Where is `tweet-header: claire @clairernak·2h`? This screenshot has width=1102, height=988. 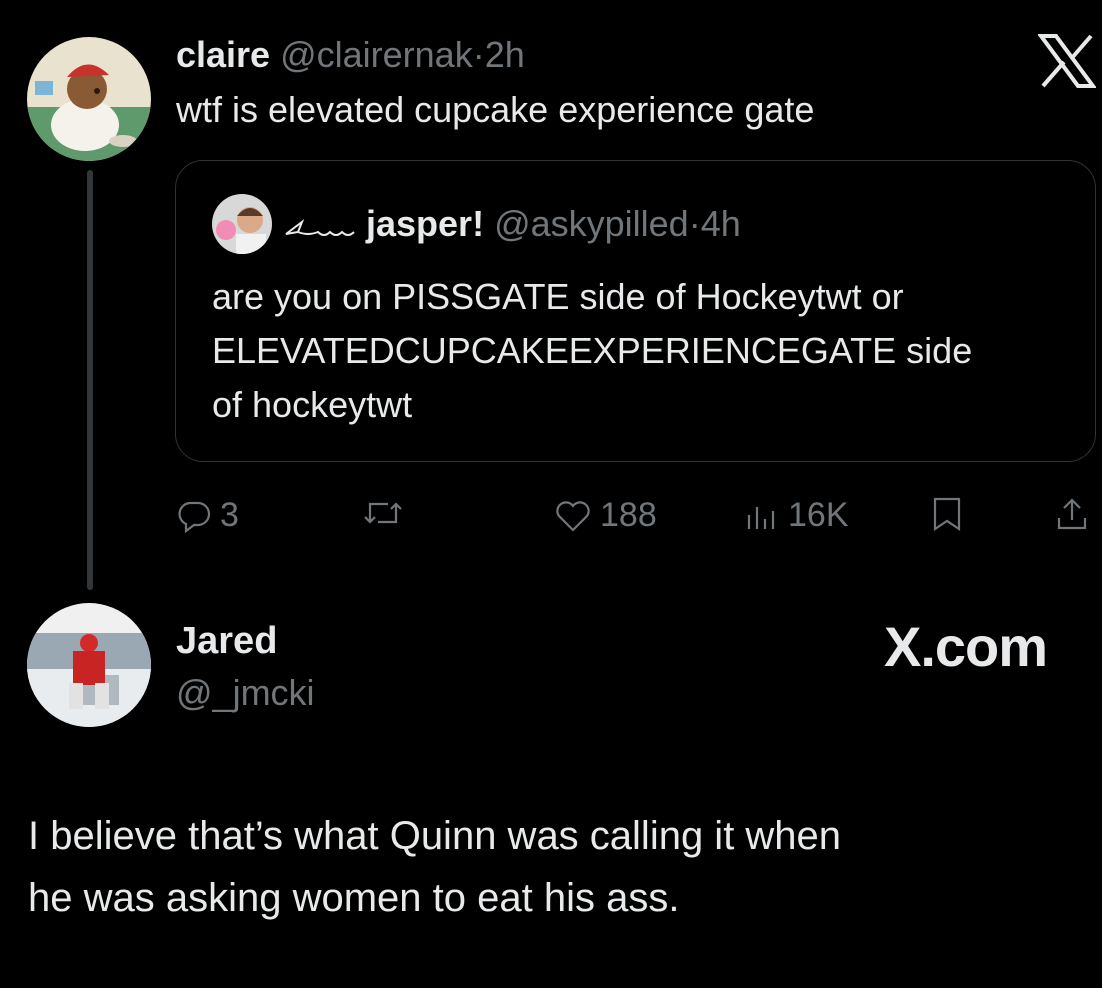
tweet-header: claire @clairernak·2h is located at coordinates (350, 55).